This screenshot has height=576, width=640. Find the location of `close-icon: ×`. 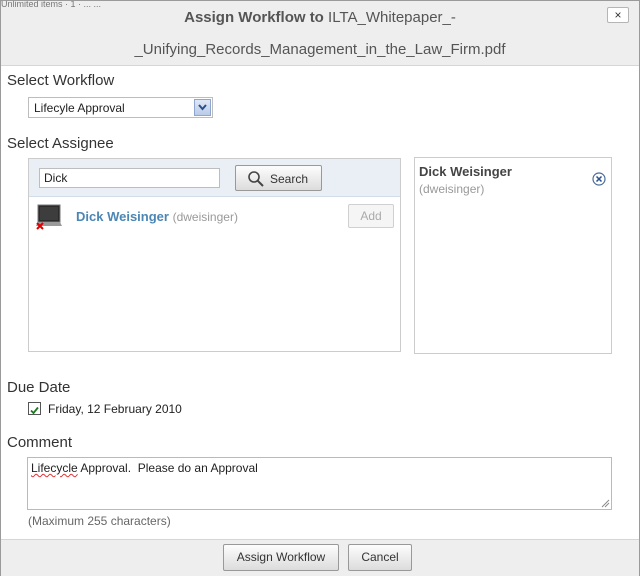

close-icon: × is located at coordinates (618, 15).